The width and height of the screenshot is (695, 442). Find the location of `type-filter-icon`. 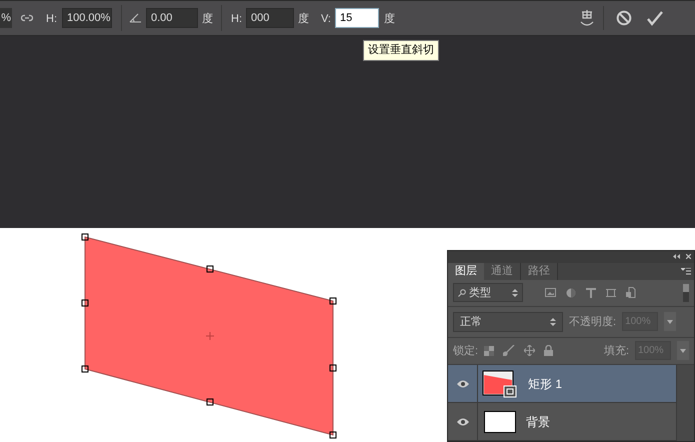

type-filter-icon is located at coordinates (591, 293).